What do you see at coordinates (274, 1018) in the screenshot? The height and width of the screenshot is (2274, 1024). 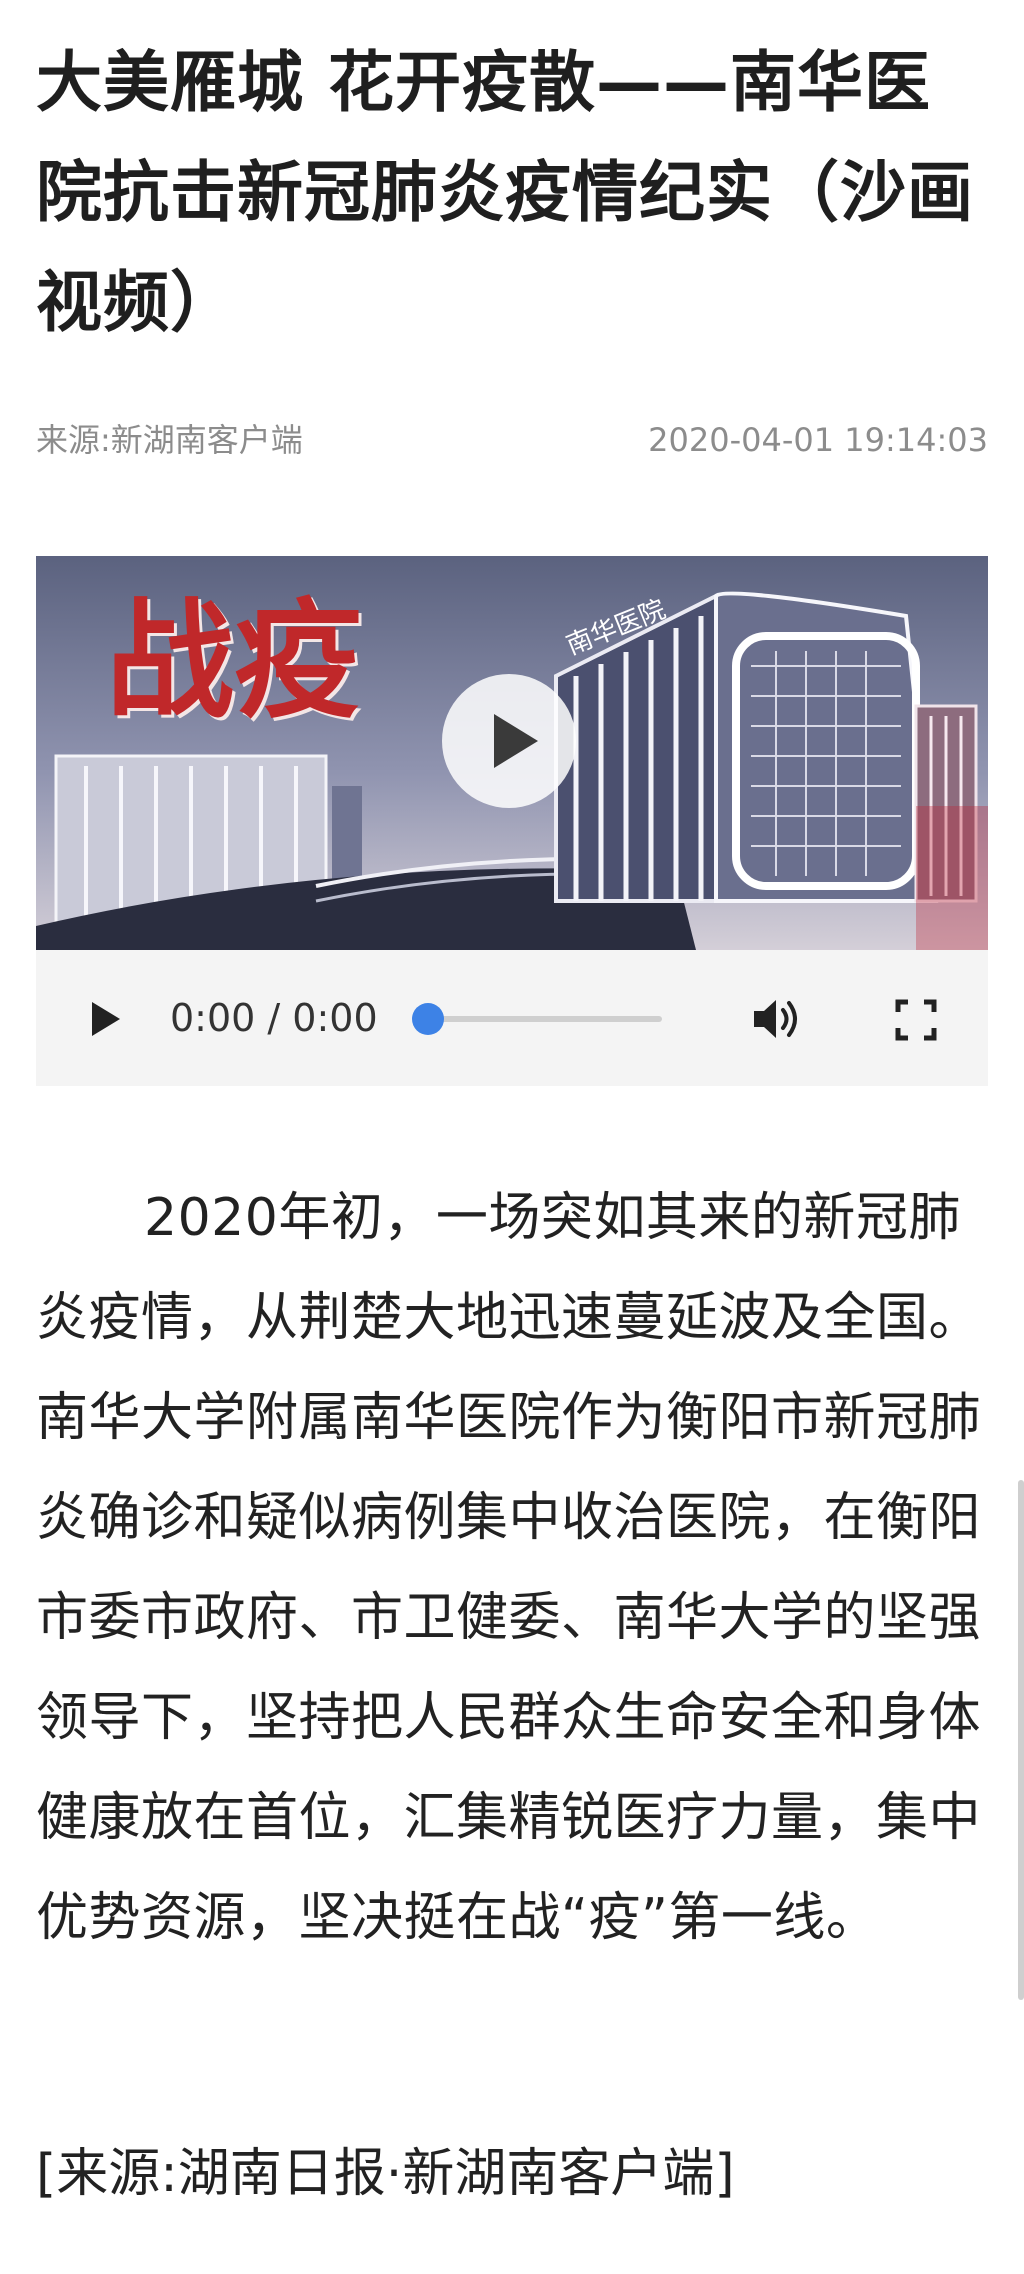 I see `time-display: 0:00 / 0:00` at bounding box center [274, 1018].